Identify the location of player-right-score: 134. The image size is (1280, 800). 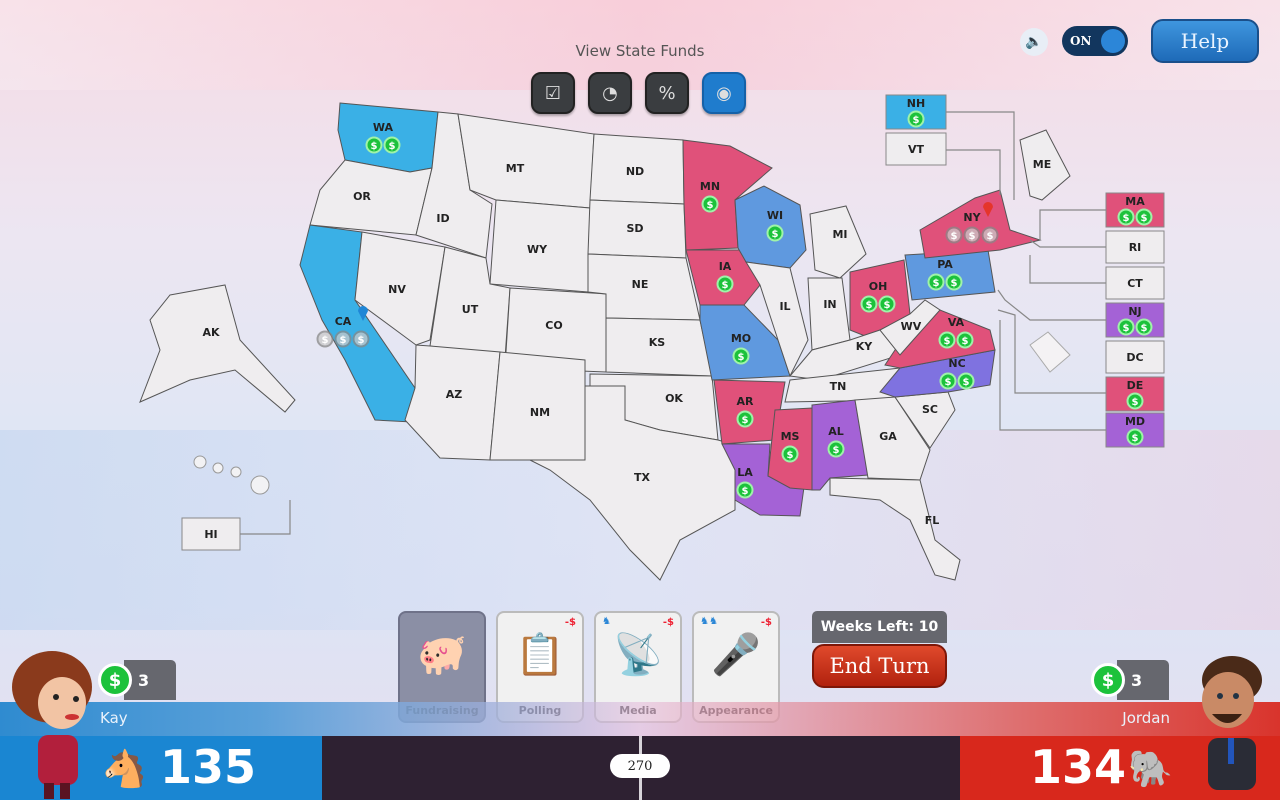
(1078, 767).